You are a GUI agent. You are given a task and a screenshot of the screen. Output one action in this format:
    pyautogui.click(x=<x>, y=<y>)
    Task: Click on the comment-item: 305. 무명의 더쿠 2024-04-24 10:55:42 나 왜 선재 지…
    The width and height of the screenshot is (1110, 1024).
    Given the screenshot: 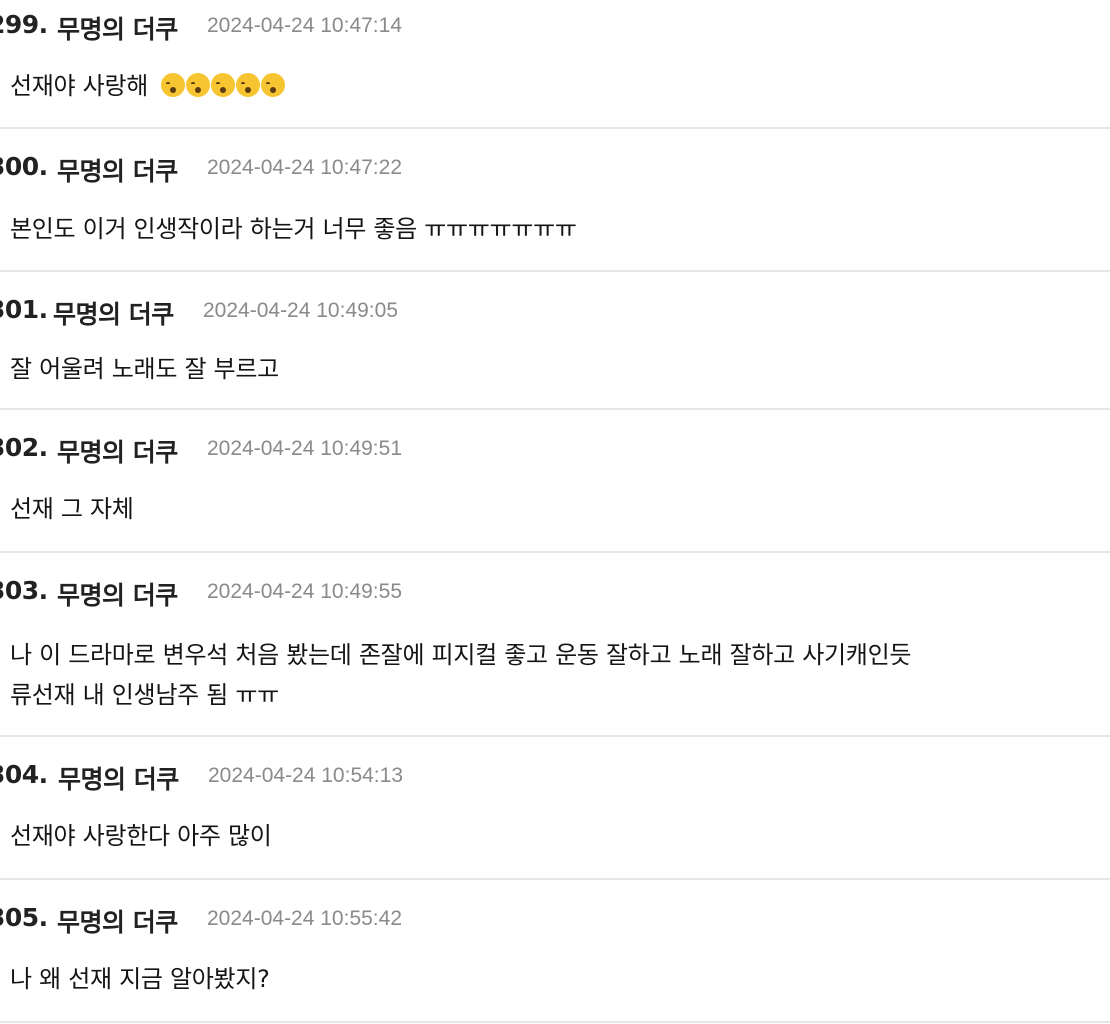 What is the action you would take?
    pyautogui.click(x=555, y=951)
    